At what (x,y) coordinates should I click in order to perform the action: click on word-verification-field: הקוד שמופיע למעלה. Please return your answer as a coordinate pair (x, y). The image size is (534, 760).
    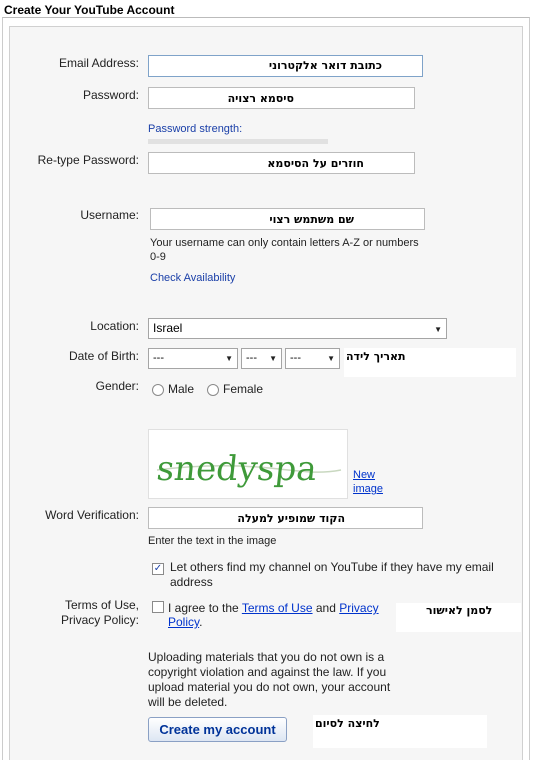
    Looking at the image, I should click on (285, 518).